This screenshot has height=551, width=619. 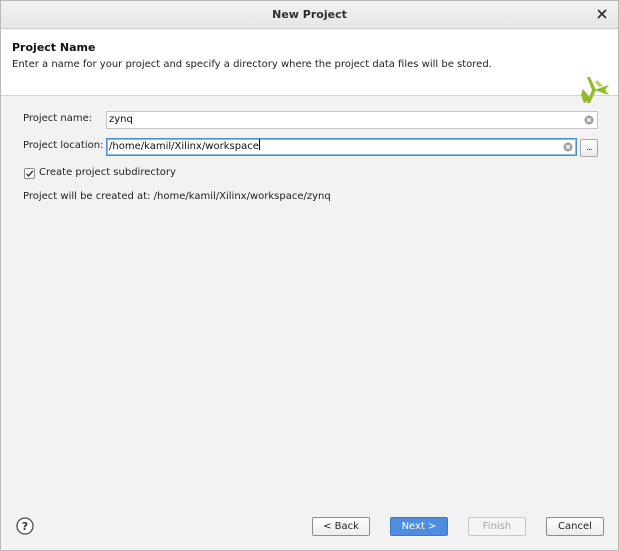 I want to click on project-name-value: zynq, so click(x=121, y=119).